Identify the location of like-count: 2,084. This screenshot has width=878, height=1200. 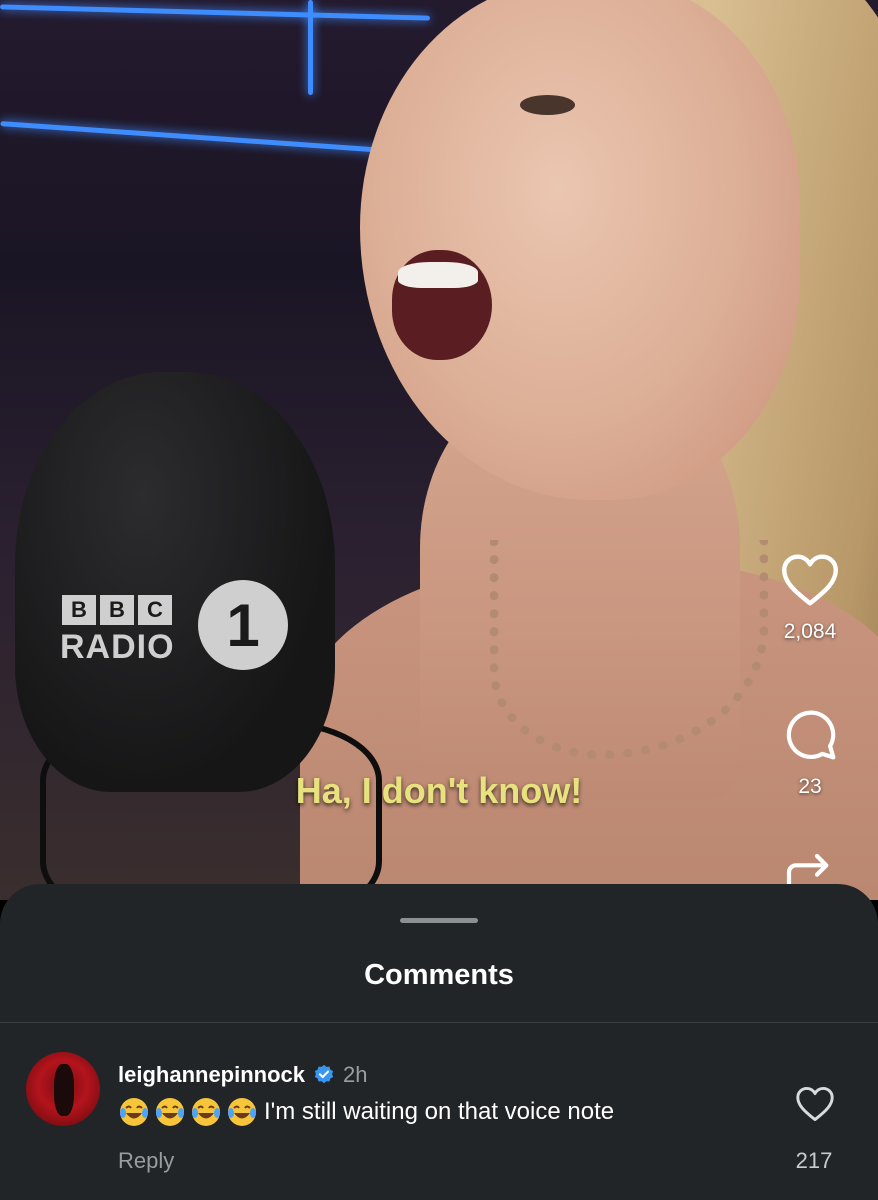
(810, 631).